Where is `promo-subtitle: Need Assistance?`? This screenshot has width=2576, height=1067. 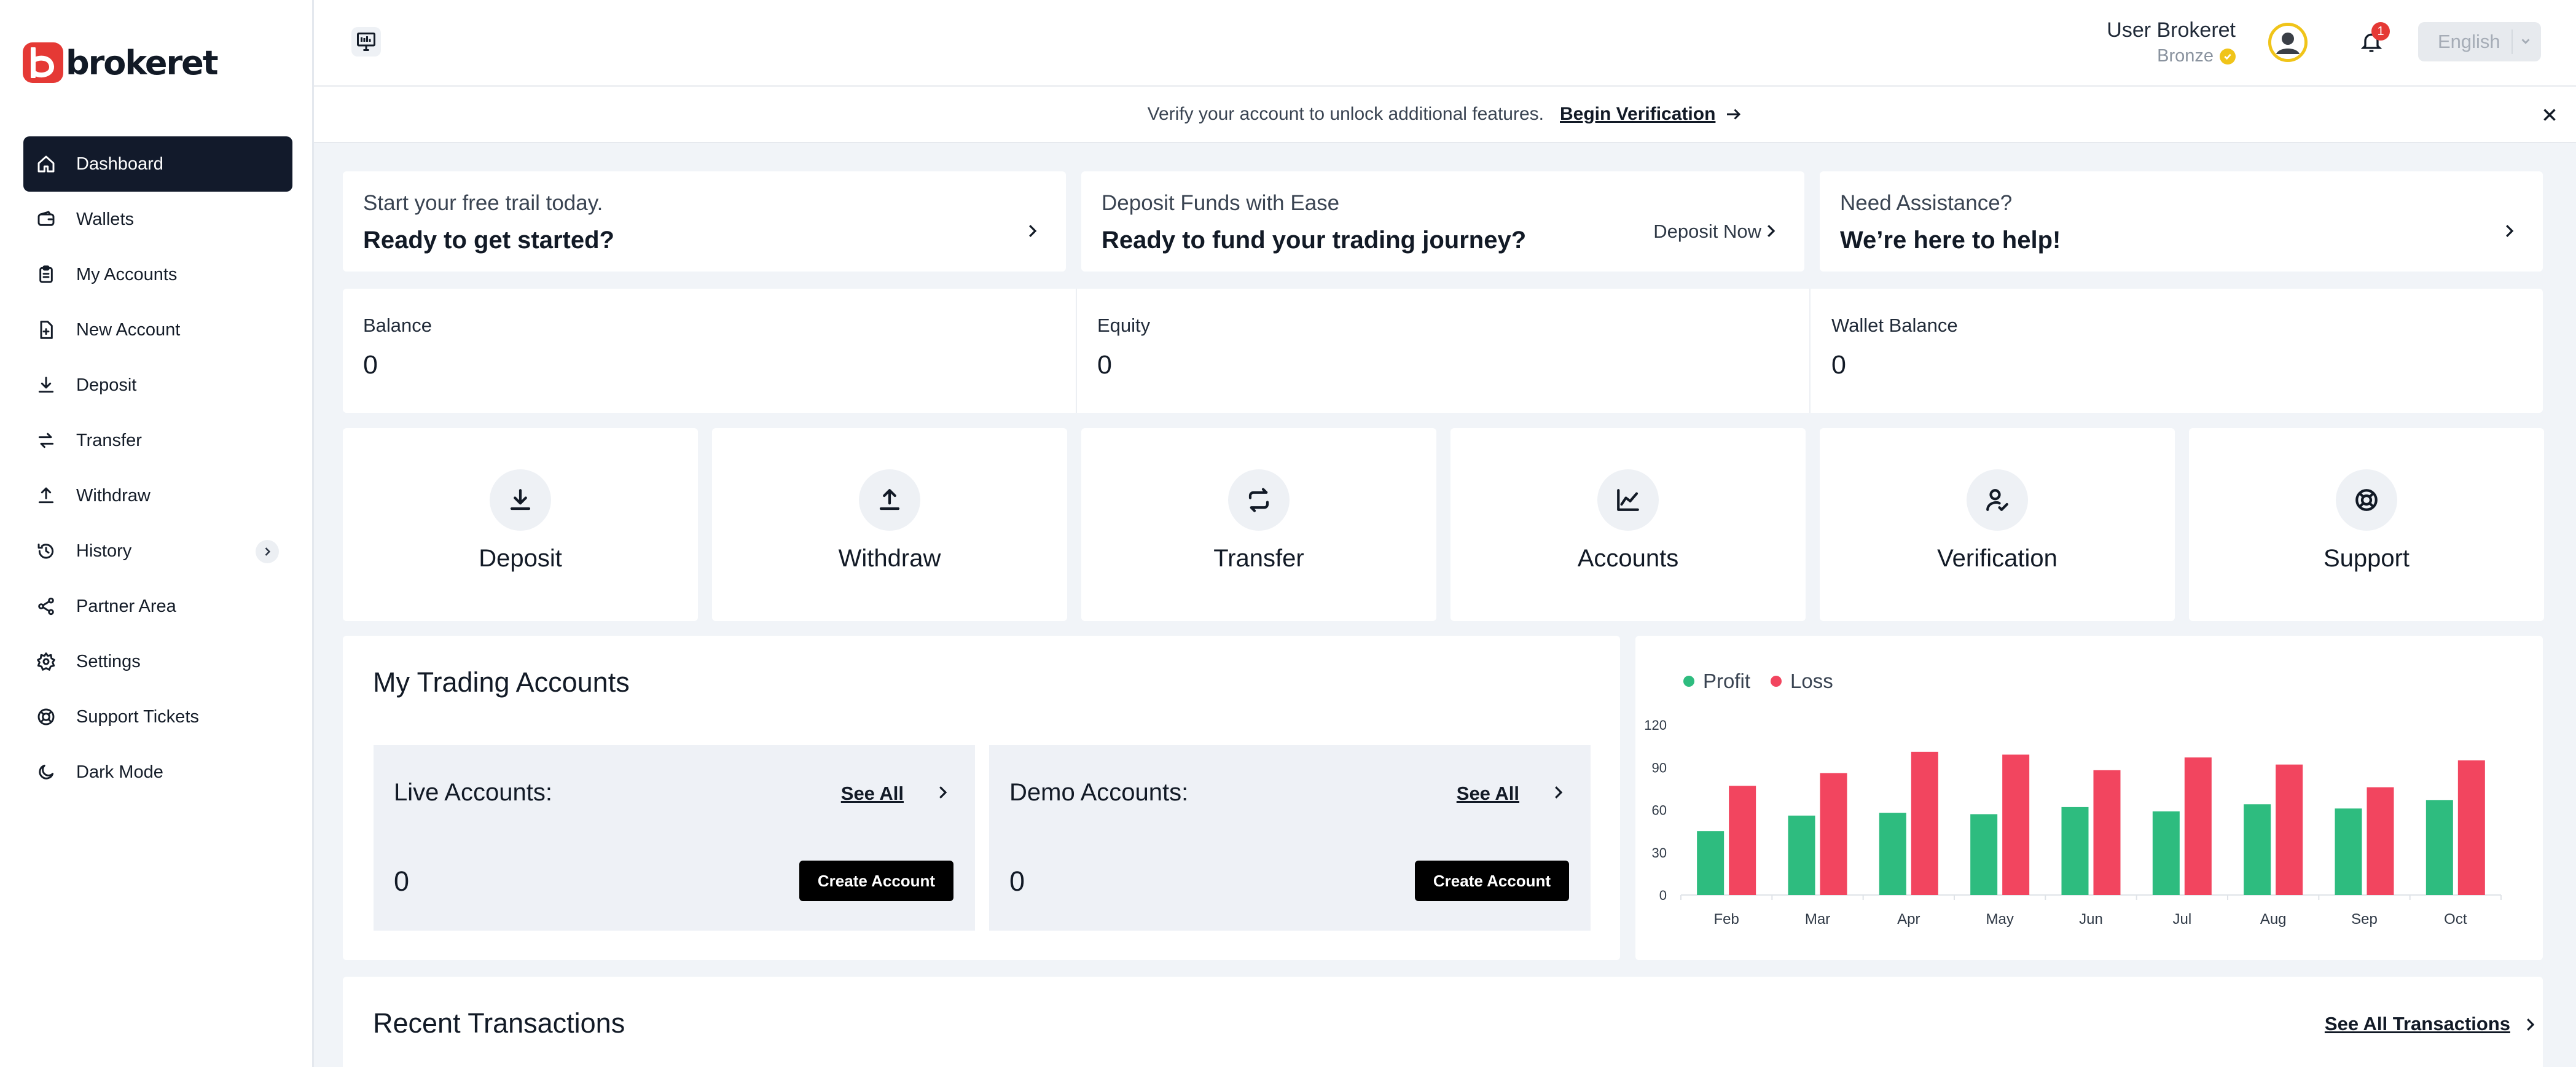 promo-subtitle: Need Assistance? is located at coordinates (1926, 203).